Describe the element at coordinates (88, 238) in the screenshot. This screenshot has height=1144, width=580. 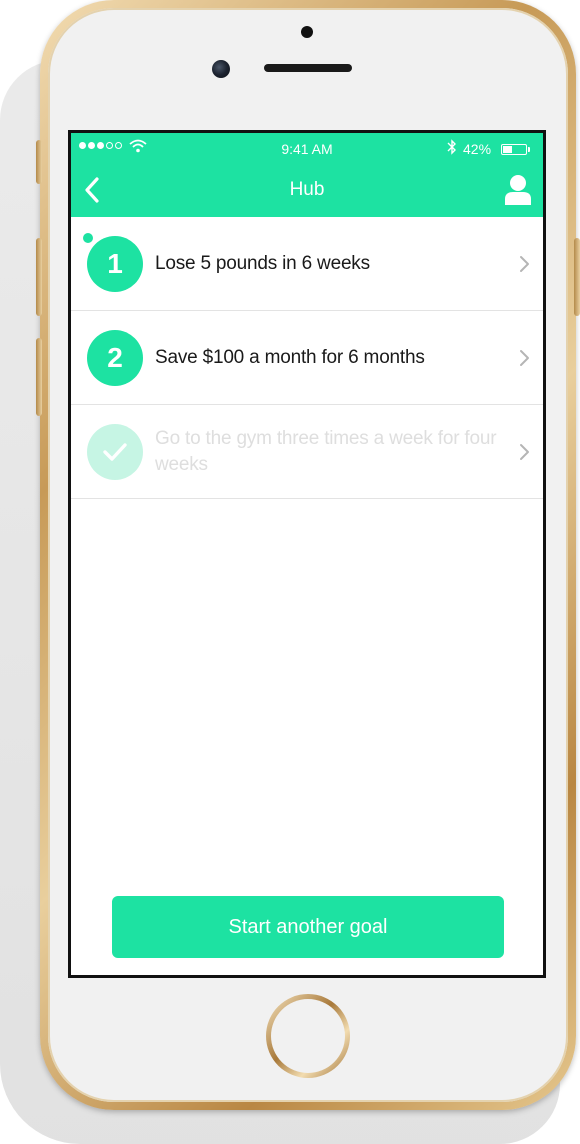
I see `new-indicator-dot` at that location.